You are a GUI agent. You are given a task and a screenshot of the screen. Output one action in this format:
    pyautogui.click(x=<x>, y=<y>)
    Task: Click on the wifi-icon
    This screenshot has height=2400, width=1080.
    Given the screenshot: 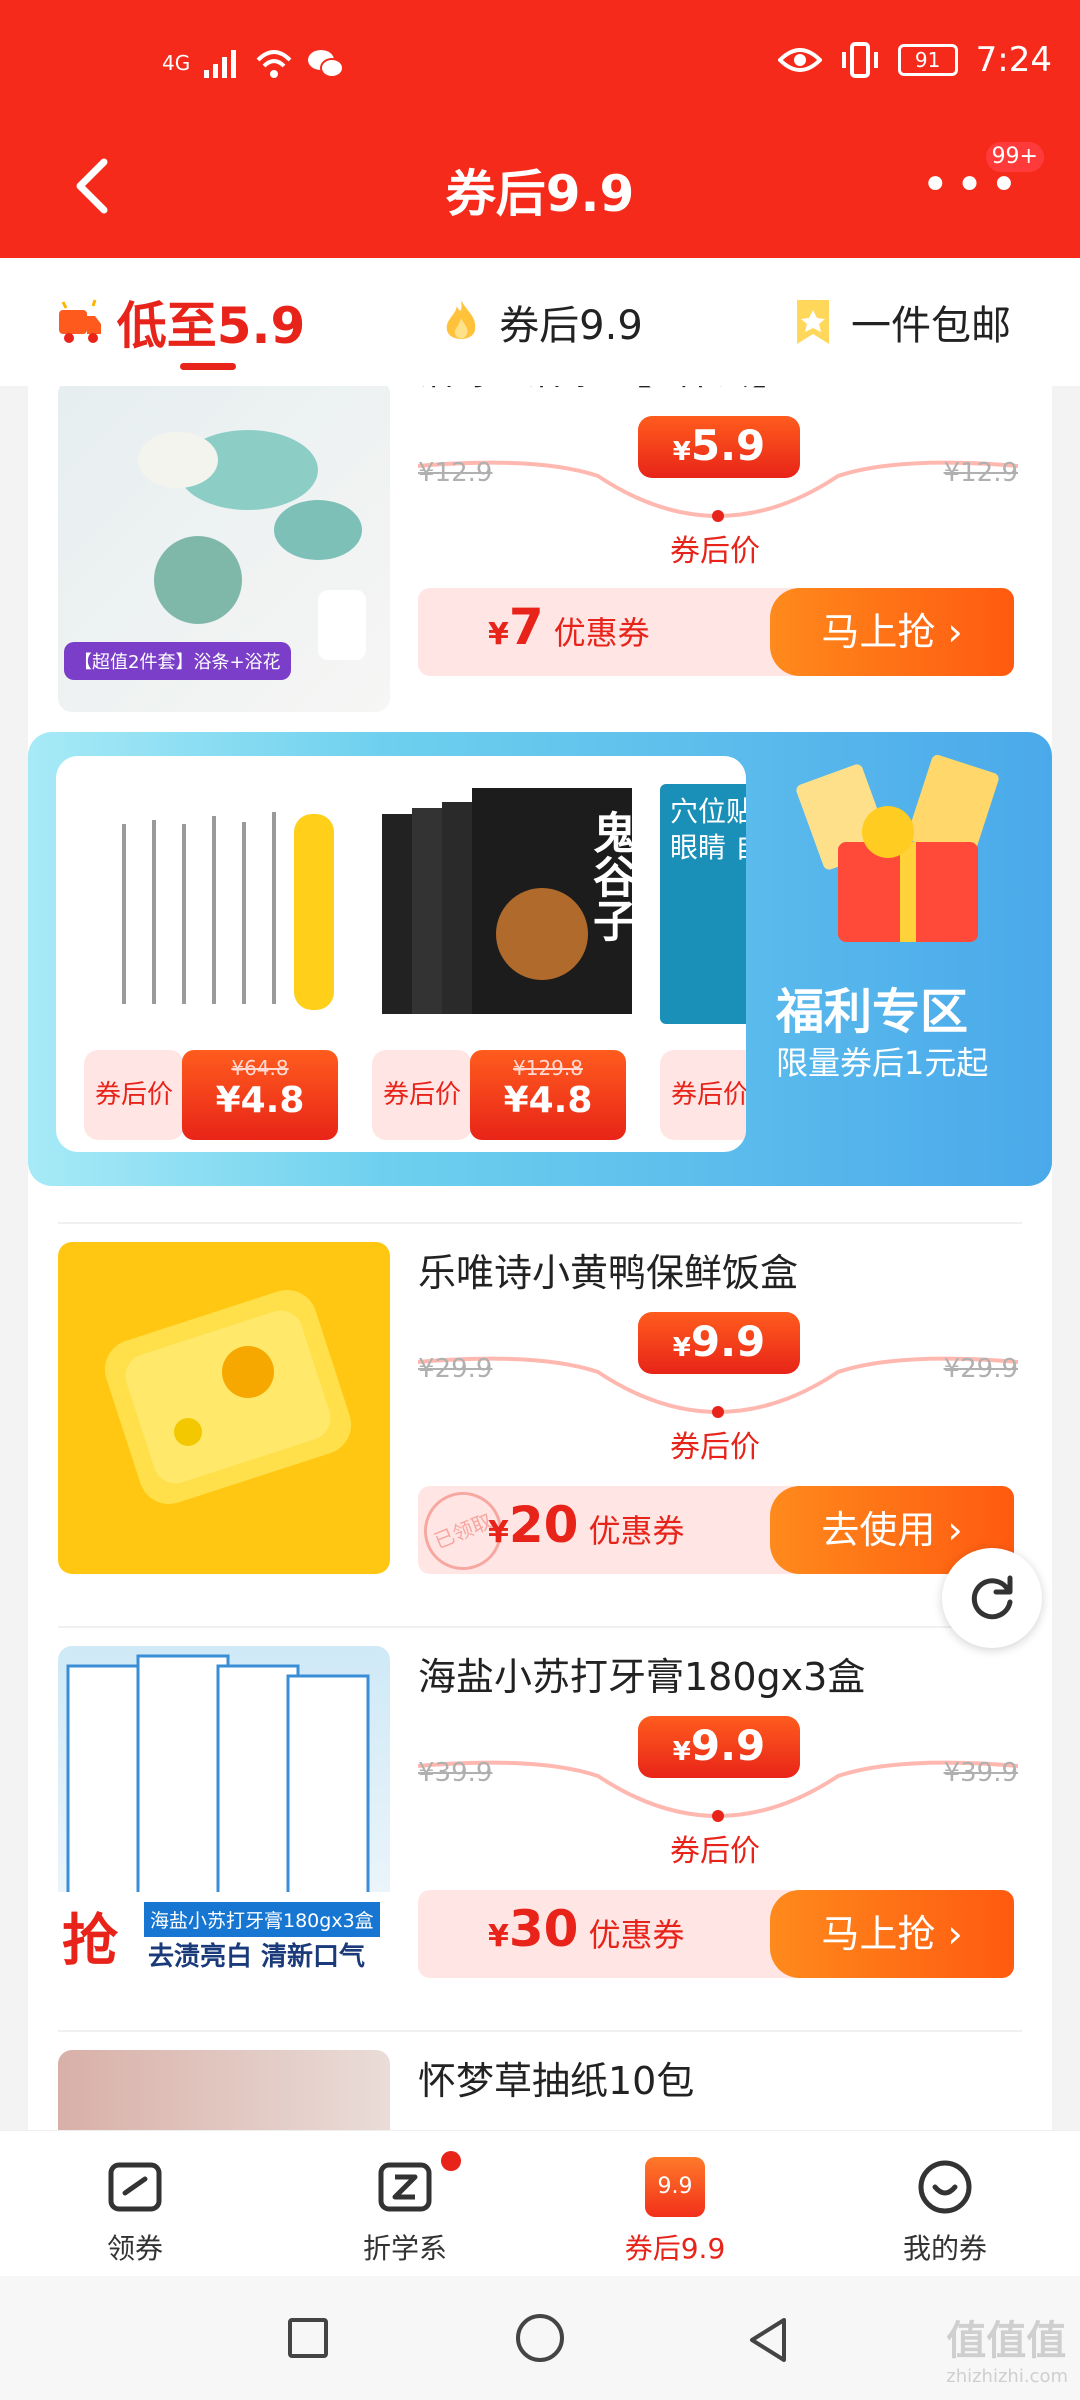 What is the action you would take?
    pyautogui.click(x=274, y=64)
    